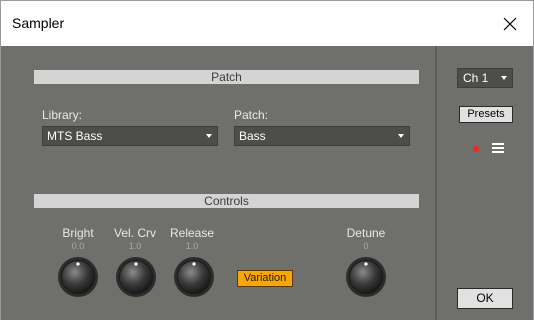 This screenshot has width=534, height=320. Describe the element at coordinates (366, 277) in the screenshot. I see `detune-knob` at that location.